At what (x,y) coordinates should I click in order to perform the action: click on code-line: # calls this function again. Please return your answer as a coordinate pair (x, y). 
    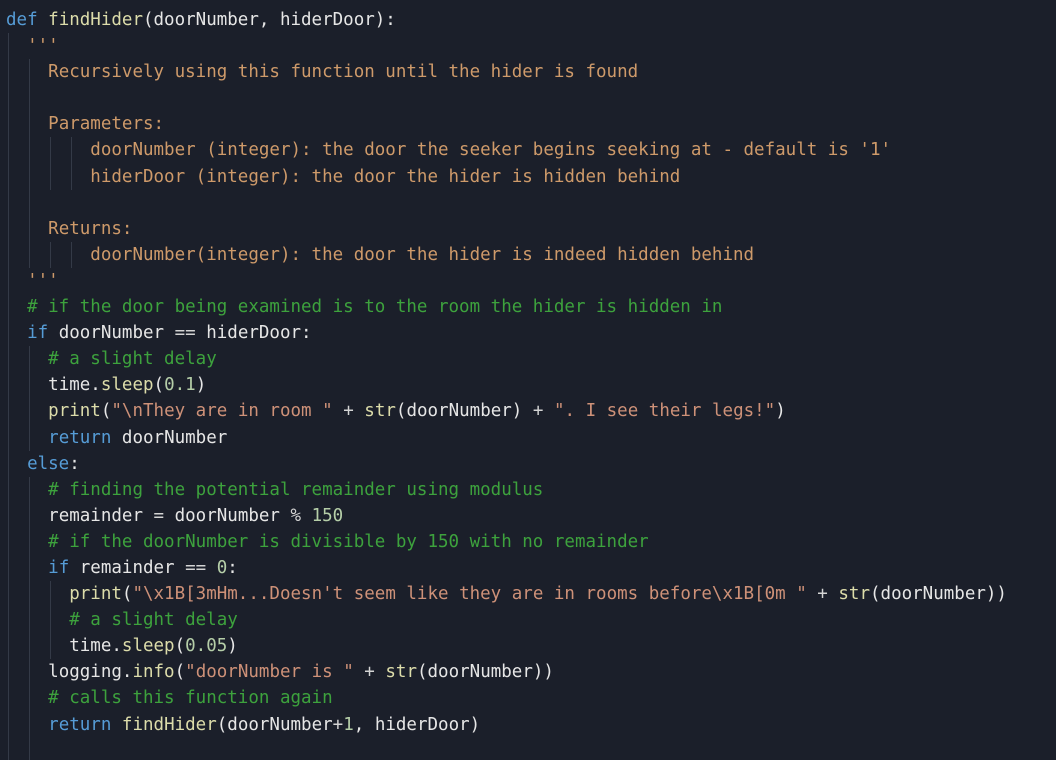
    Looking at the image, I should click on (528, 698).